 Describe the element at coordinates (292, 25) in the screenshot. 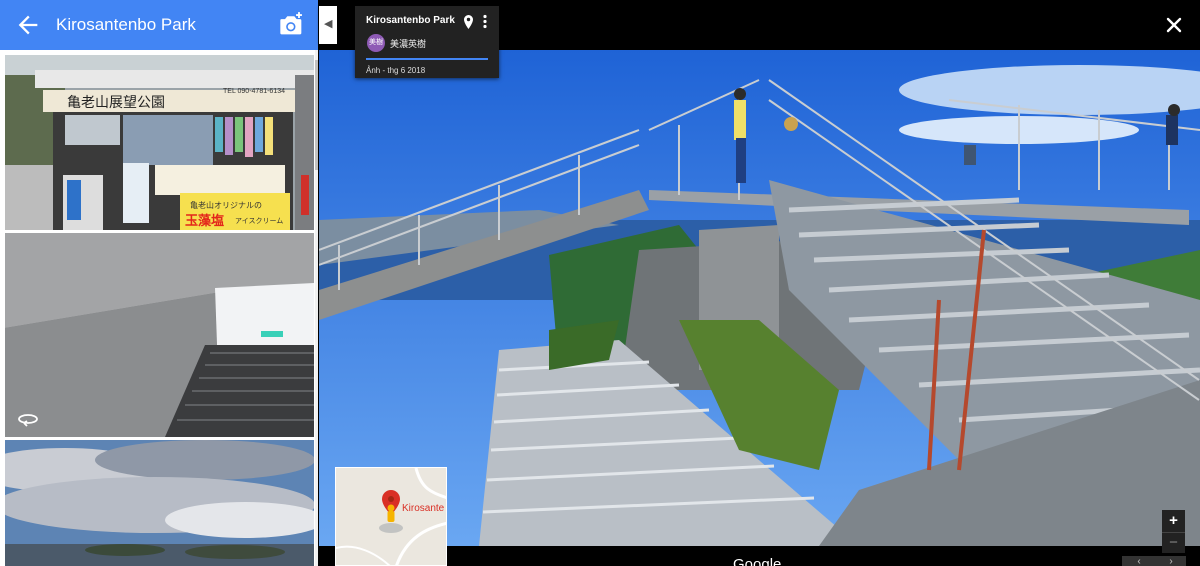

I see `add-photo-camera-icon` at that location.